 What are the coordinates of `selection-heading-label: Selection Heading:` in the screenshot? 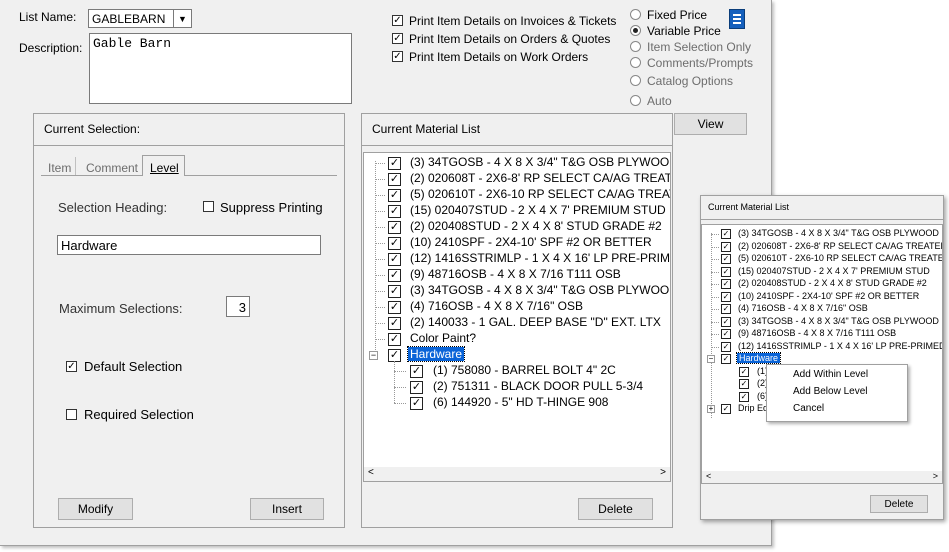 It's located at (113, 207).